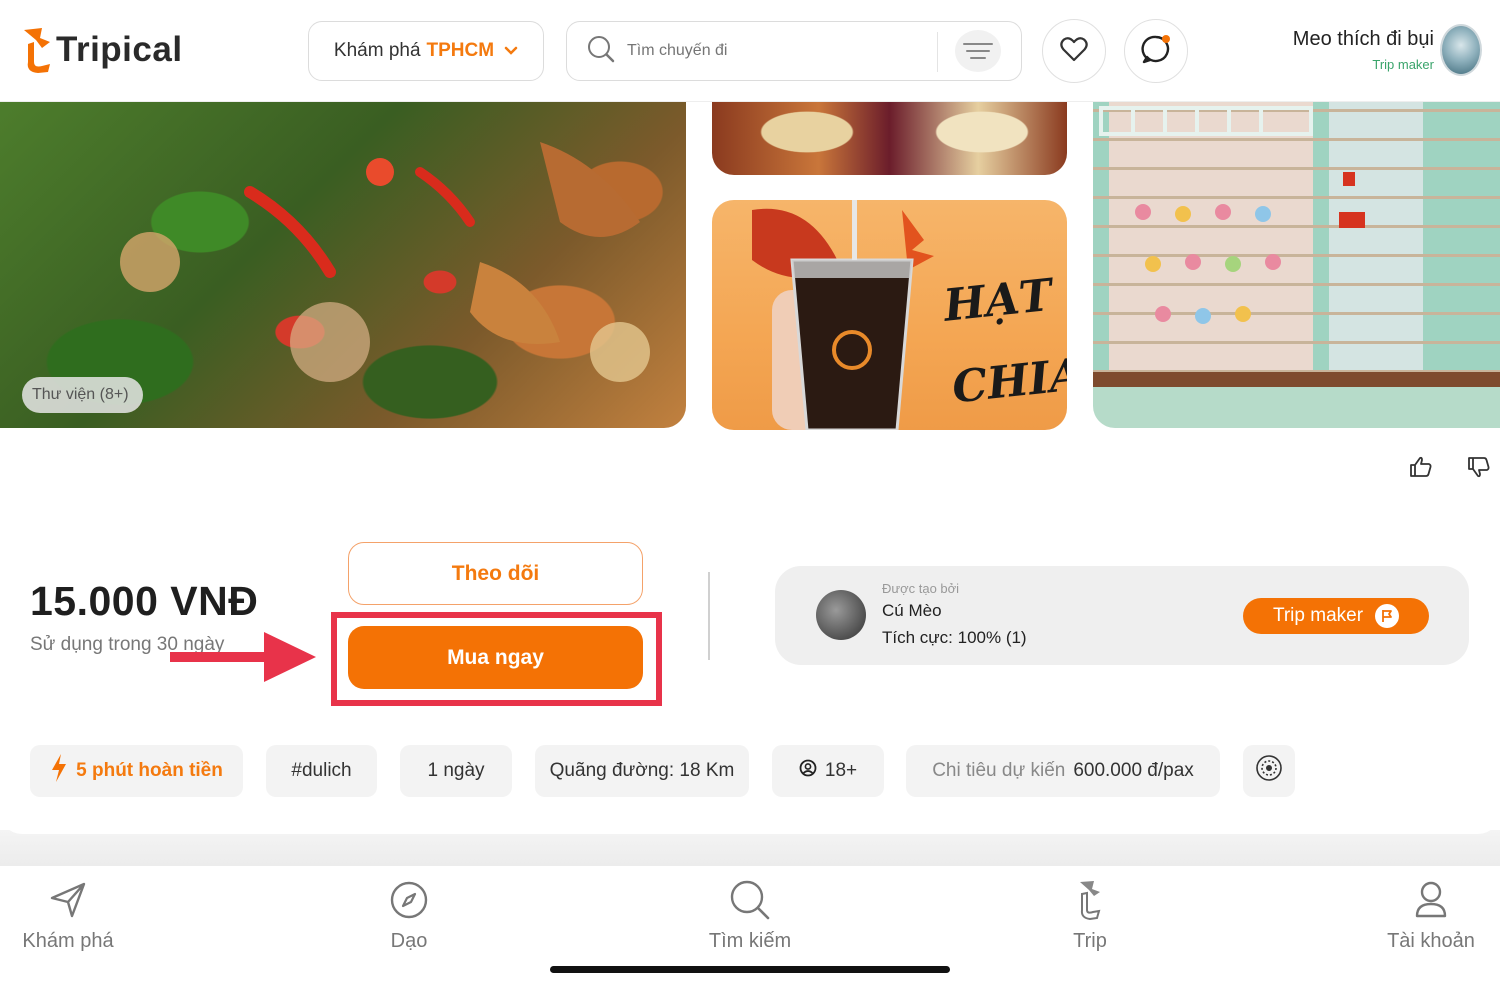 Image resolution: width=1500 pixels, height=983 pixels. I want to click on explore-label: Khám phá, so click(377, 50).